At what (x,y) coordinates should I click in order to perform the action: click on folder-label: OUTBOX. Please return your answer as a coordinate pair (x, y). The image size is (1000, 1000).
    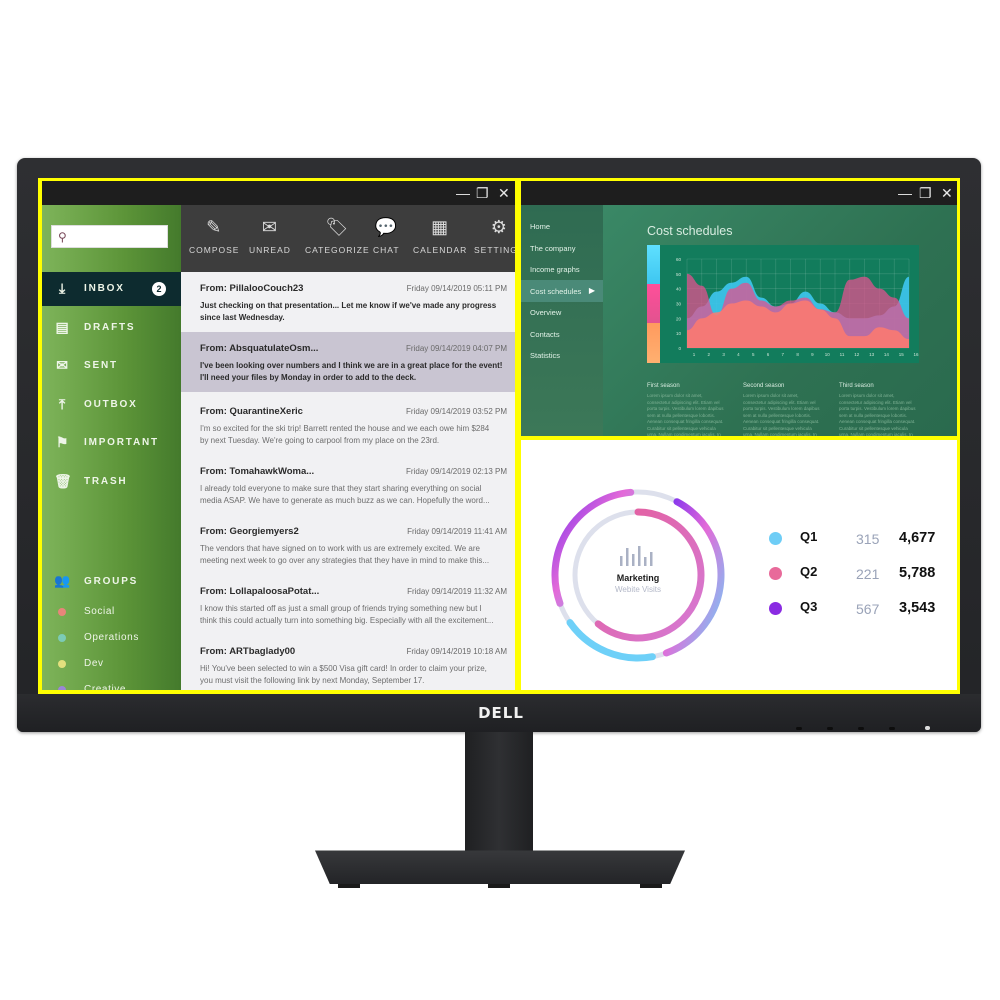
    Looking at the image, I should click on (111, 404).